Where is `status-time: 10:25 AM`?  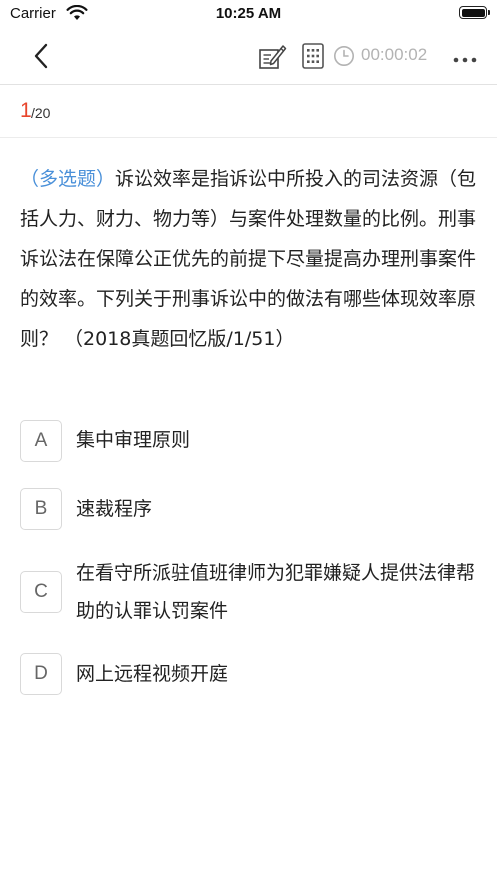
status-time: 10:25 AM is located at coordinates (248, 13).